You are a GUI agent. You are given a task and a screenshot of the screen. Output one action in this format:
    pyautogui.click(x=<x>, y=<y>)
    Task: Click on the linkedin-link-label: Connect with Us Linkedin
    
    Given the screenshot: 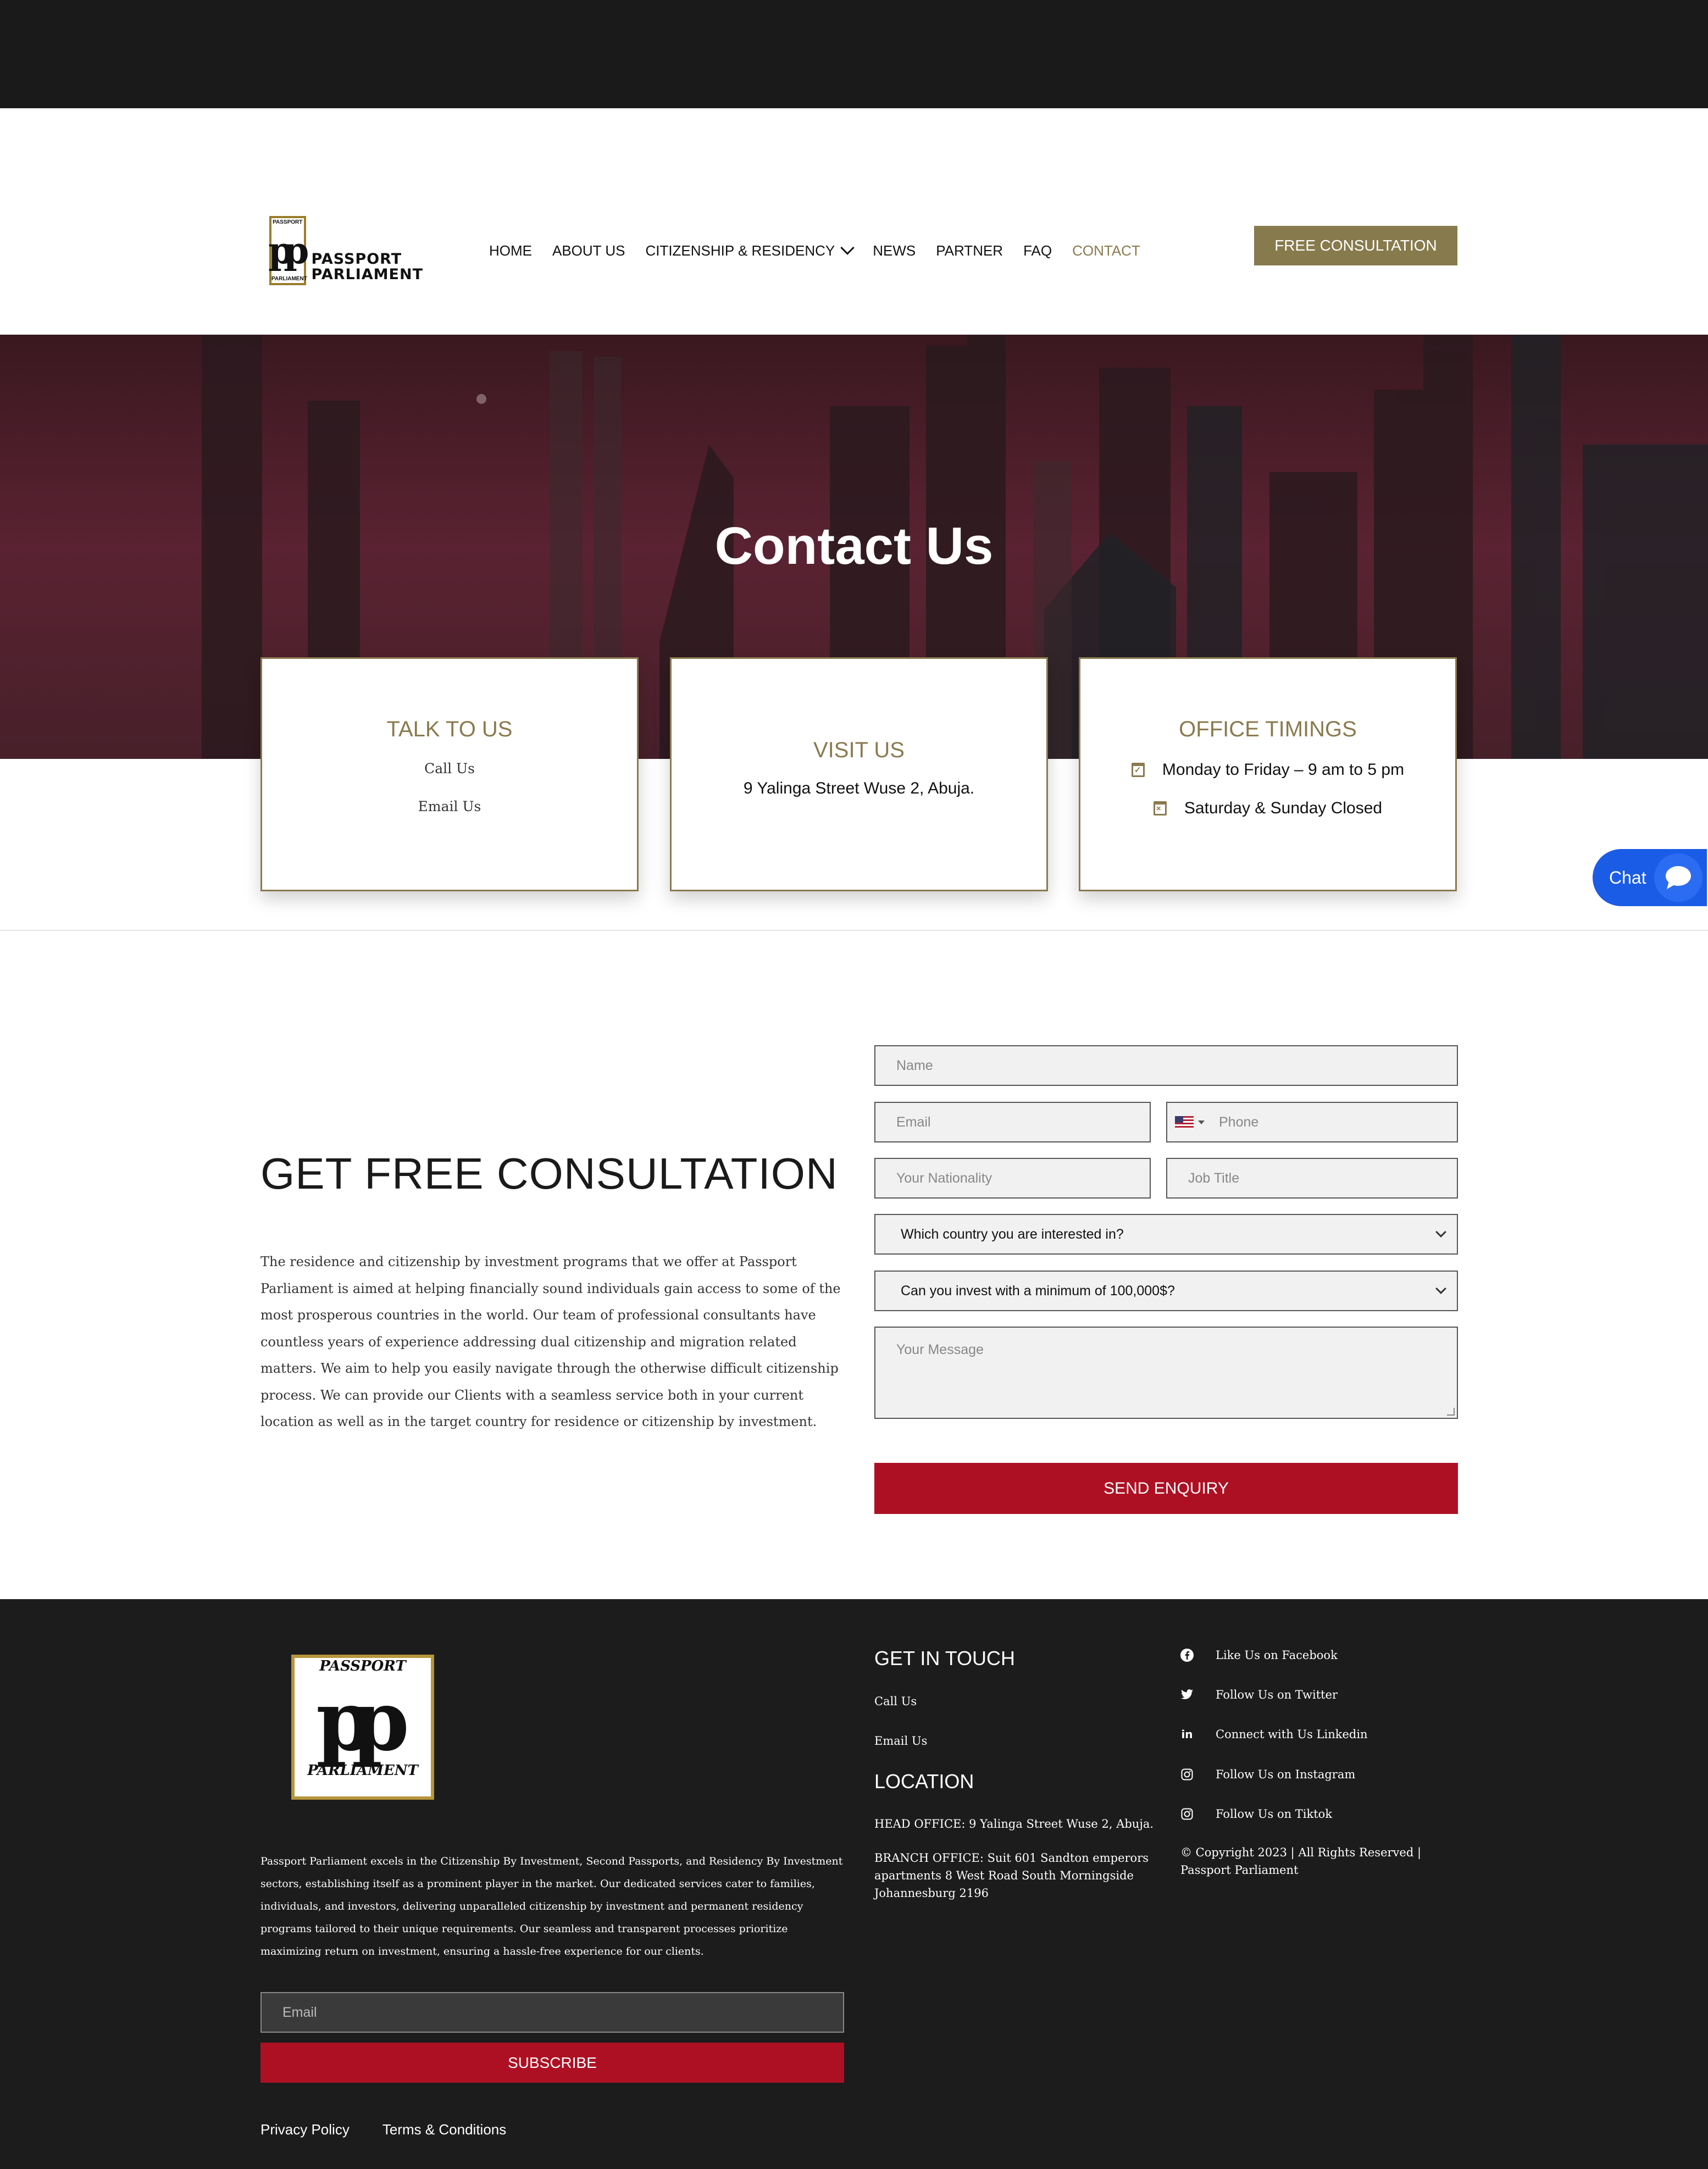 What is the action you would take?
    pyautogui.click(x=1292, y=1734)
    